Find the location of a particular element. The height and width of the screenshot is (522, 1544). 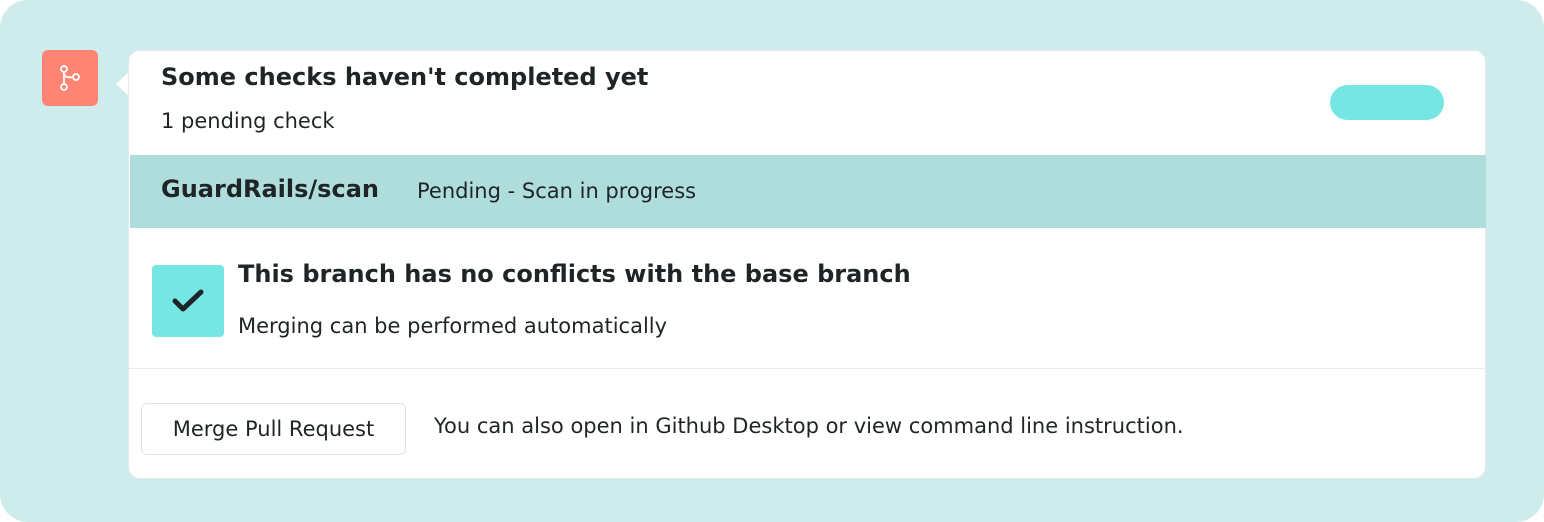

check-status: Pending - Scan in progress is located at coordinates (557, 191).